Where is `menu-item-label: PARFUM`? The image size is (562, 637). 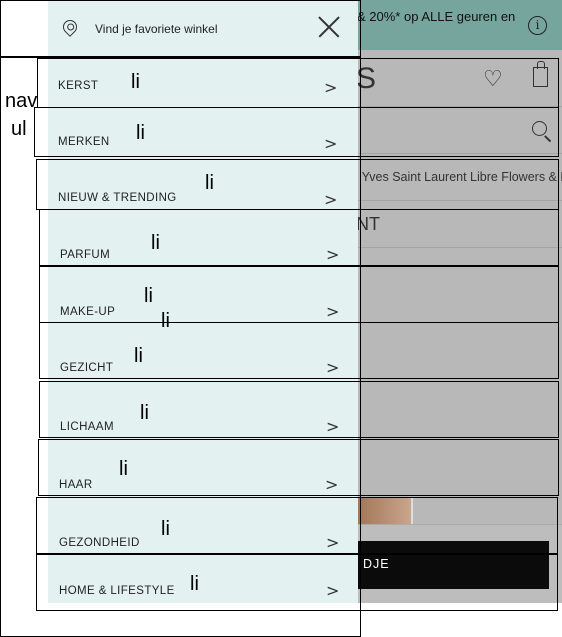
menu-item-label: PARFUM is located at coordinates (85, 255).